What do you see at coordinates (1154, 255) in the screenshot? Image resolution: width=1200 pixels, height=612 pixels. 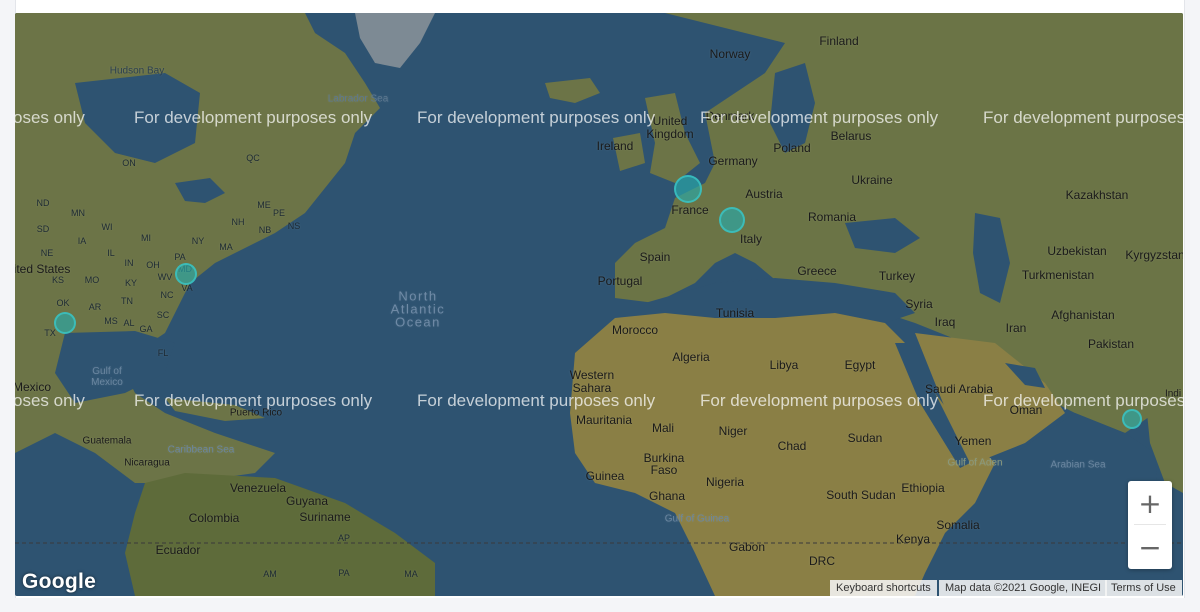 I see `label-kyrgyzstan: Kyrgyzstan` at bounding box center [1154, 255].